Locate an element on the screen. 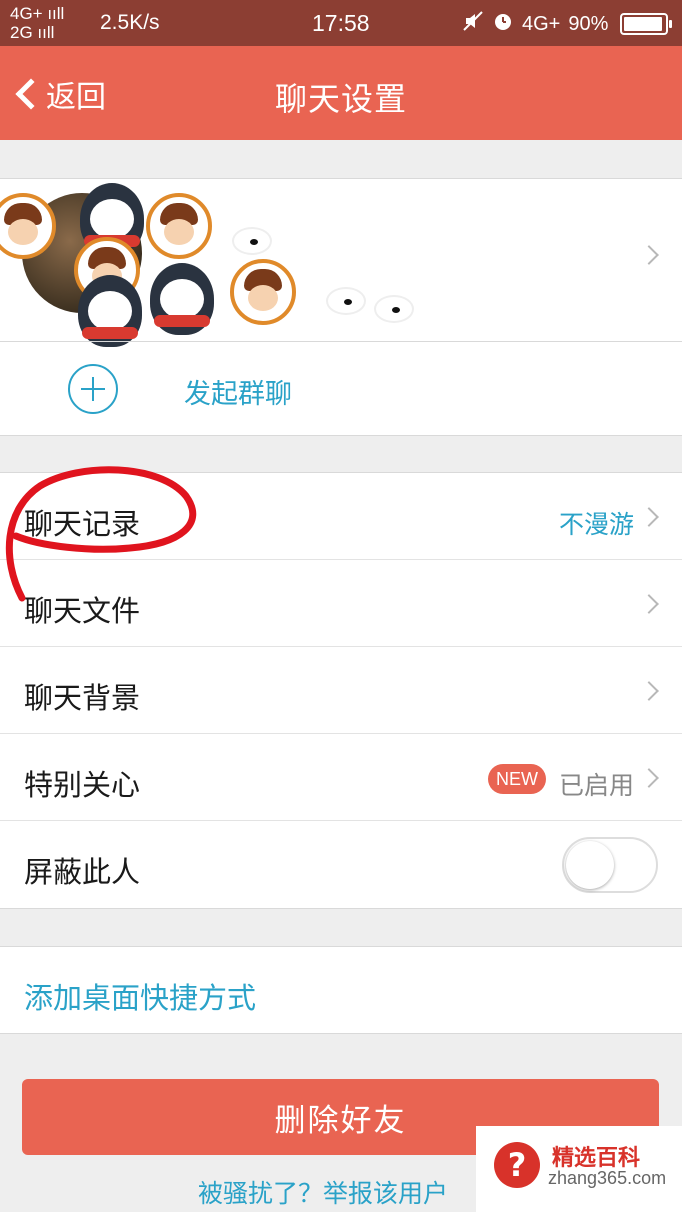 The width and height of the screenshot is (682, 1212). battery-percent: 90% is located at coordinates (588, 23).